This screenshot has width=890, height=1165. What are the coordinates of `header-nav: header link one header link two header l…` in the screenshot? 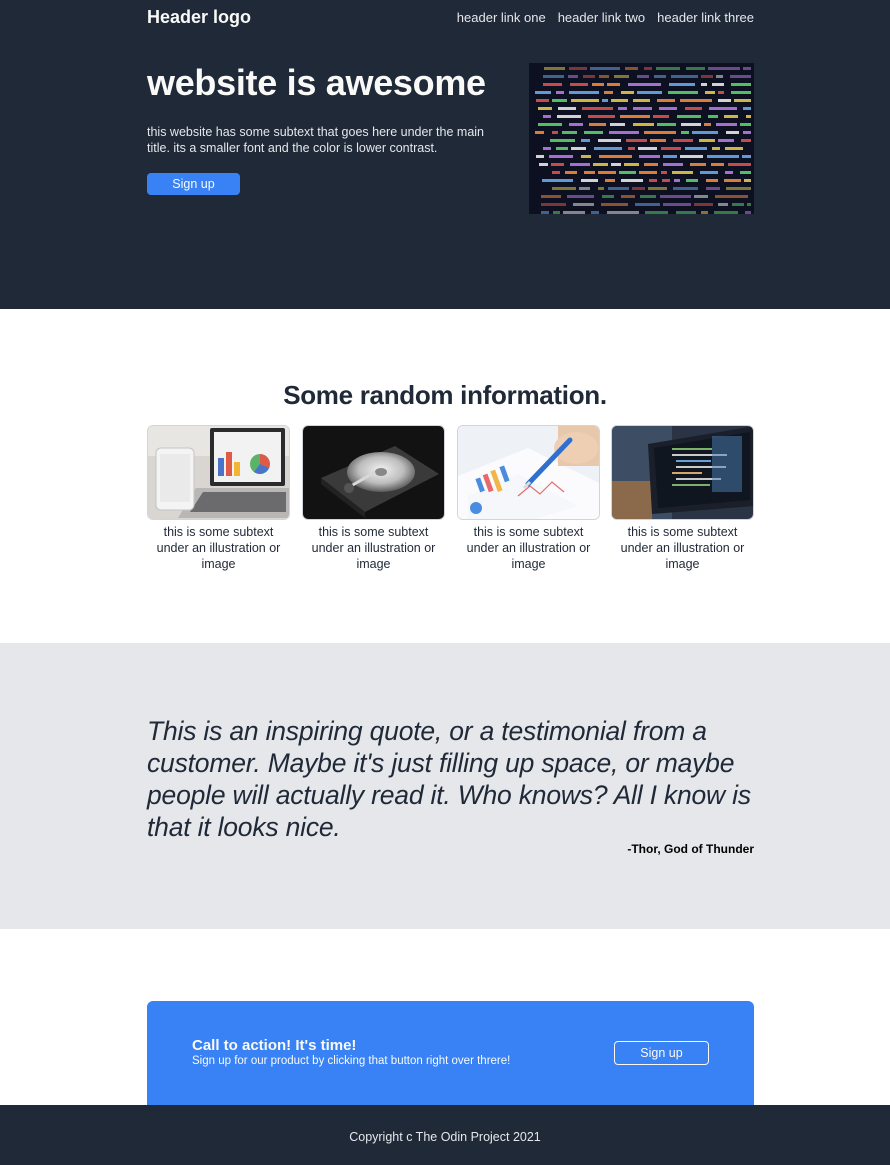 It's located at (605, 18).